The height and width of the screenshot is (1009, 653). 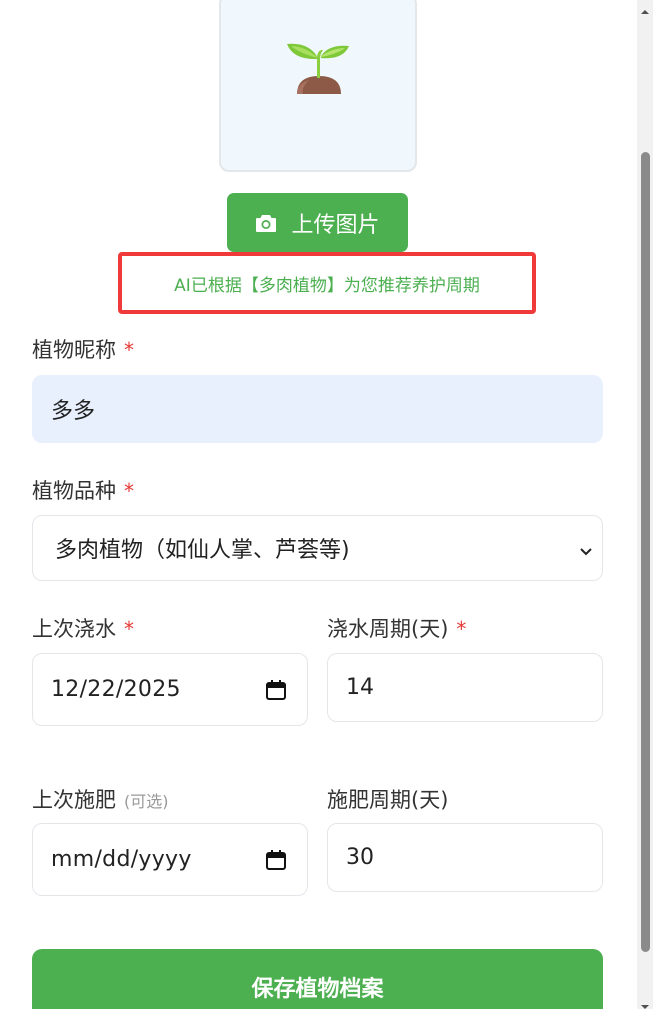 What do you see at coordinates (586, 548) in the screenshot?
I see `chevron-down-icon` at bounding box center [586, 548].